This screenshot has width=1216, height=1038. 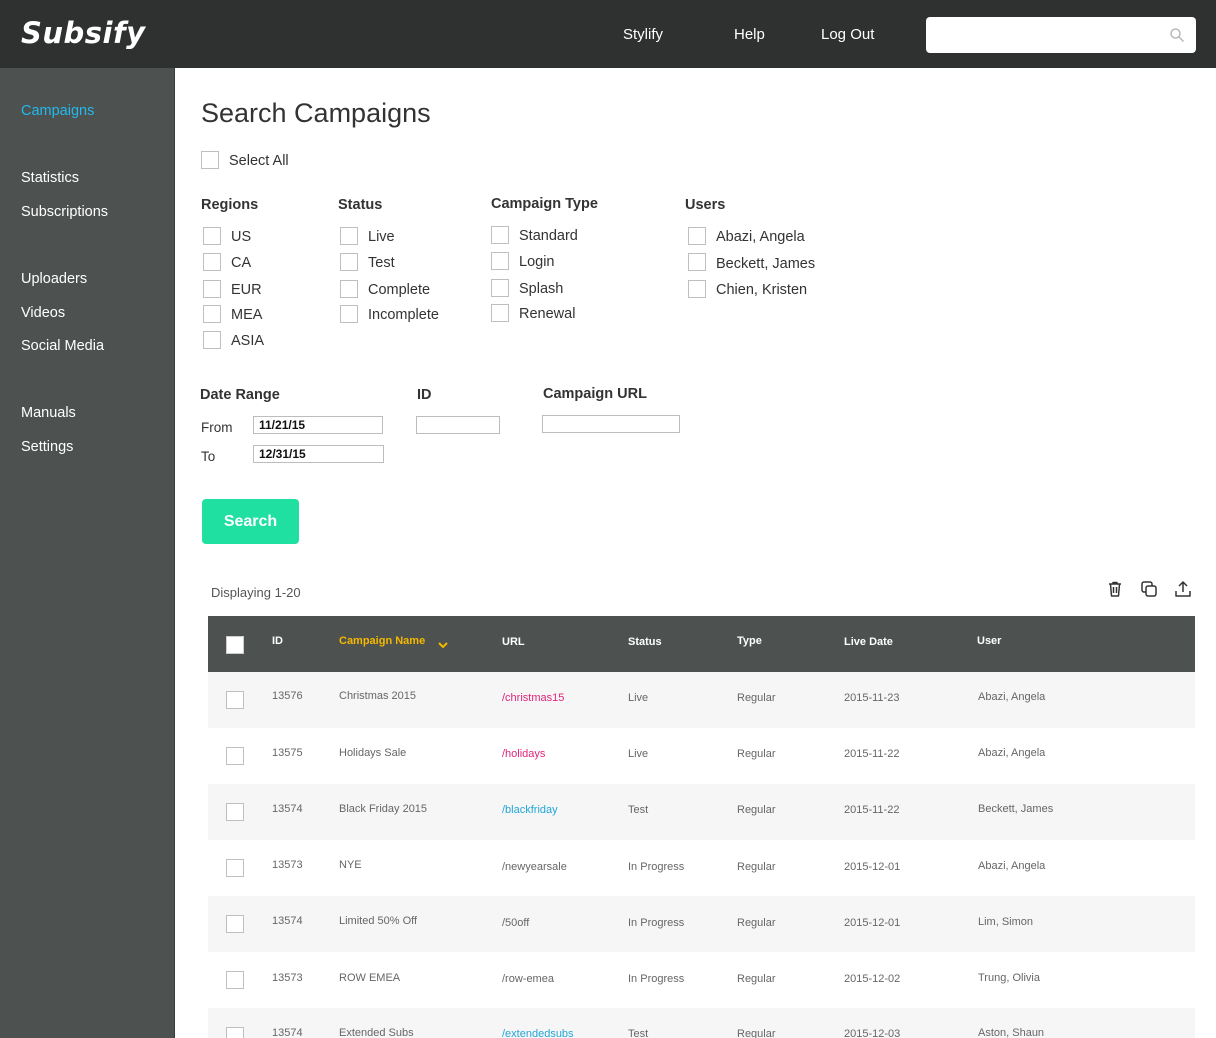 What do you see at coordinates (349, 314) in the screenshot?
I see `status-incomplete-checkbox` at bounding box center [349, 314].